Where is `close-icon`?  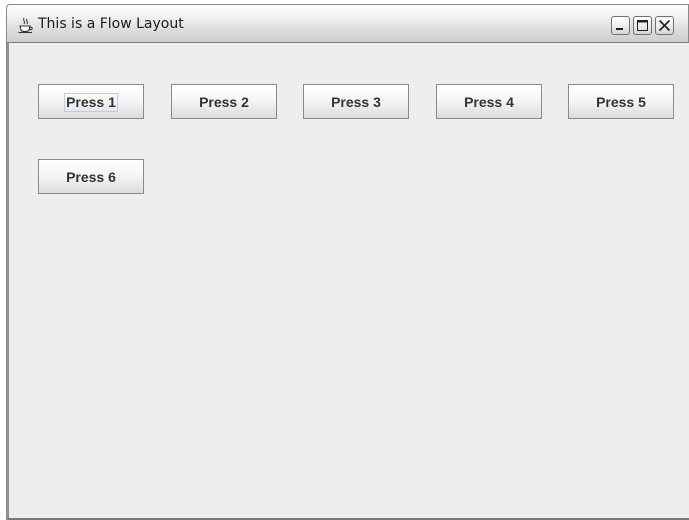 close-icon is located at coordinates (664, 25).